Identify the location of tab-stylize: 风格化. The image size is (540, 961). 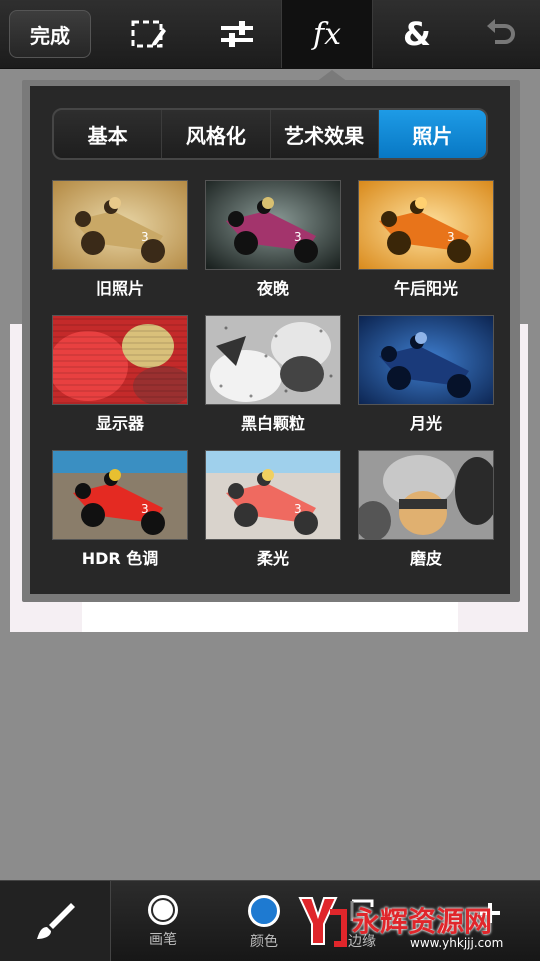
(216, 134).